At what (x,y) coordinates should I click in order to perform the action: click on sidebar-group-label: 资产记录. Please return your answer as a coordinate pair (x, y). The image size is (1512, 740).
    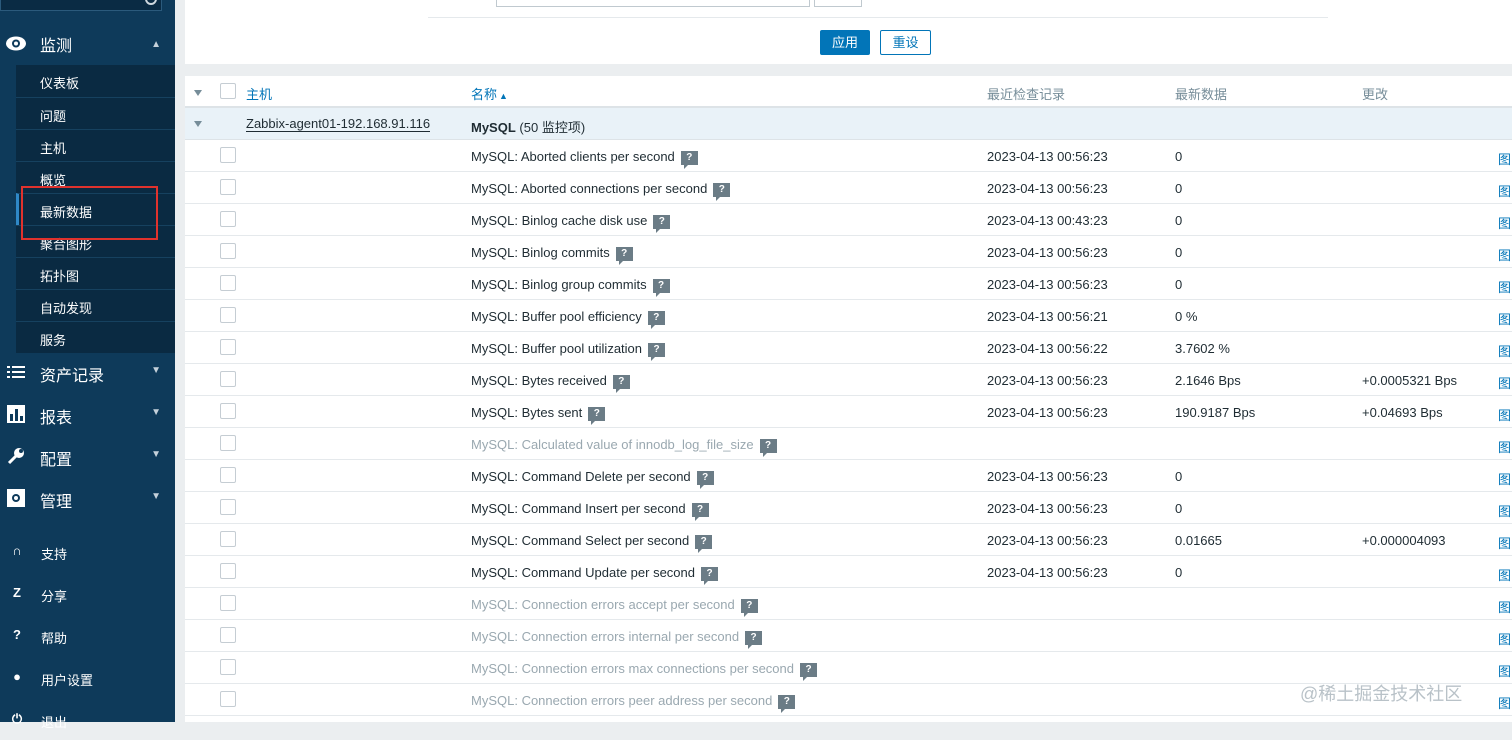
    Looking at the image, I should click on (72, 376).